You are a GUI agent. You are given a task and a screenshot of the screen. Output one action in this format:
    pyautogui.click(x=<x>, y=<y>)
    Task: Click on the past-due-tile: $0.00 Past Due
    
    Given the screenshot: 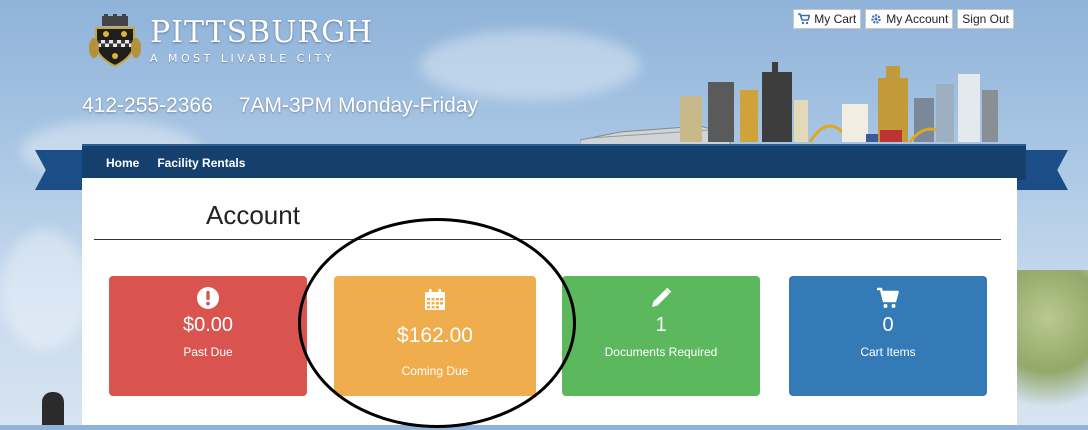 What is the action you would take?
    pyautogui.click(x=208, y=336)
    